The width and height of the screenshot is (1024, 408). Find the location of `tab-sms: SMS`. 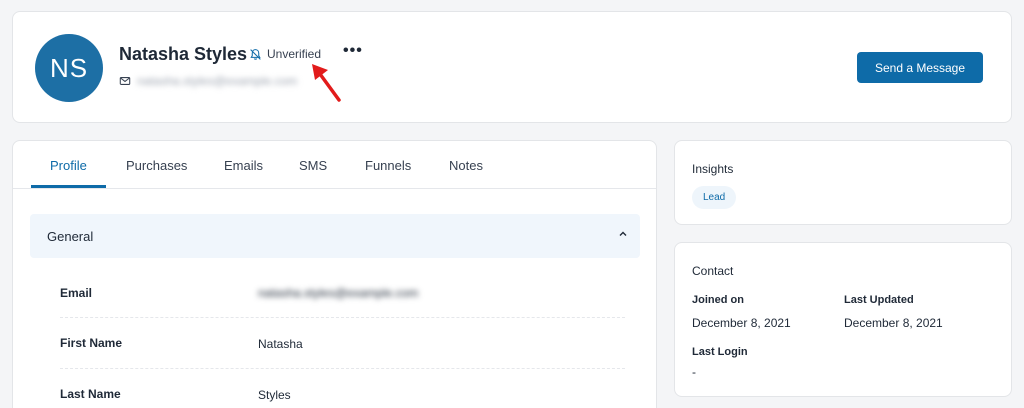

tab-sms: SMS is located at coordinates (313, 165).